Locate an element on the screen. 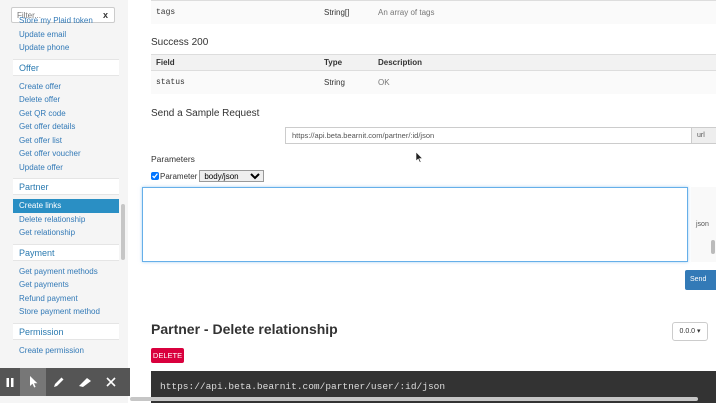  sidebar-item-create-offer: Create offer is located at coordinates (66, 87).